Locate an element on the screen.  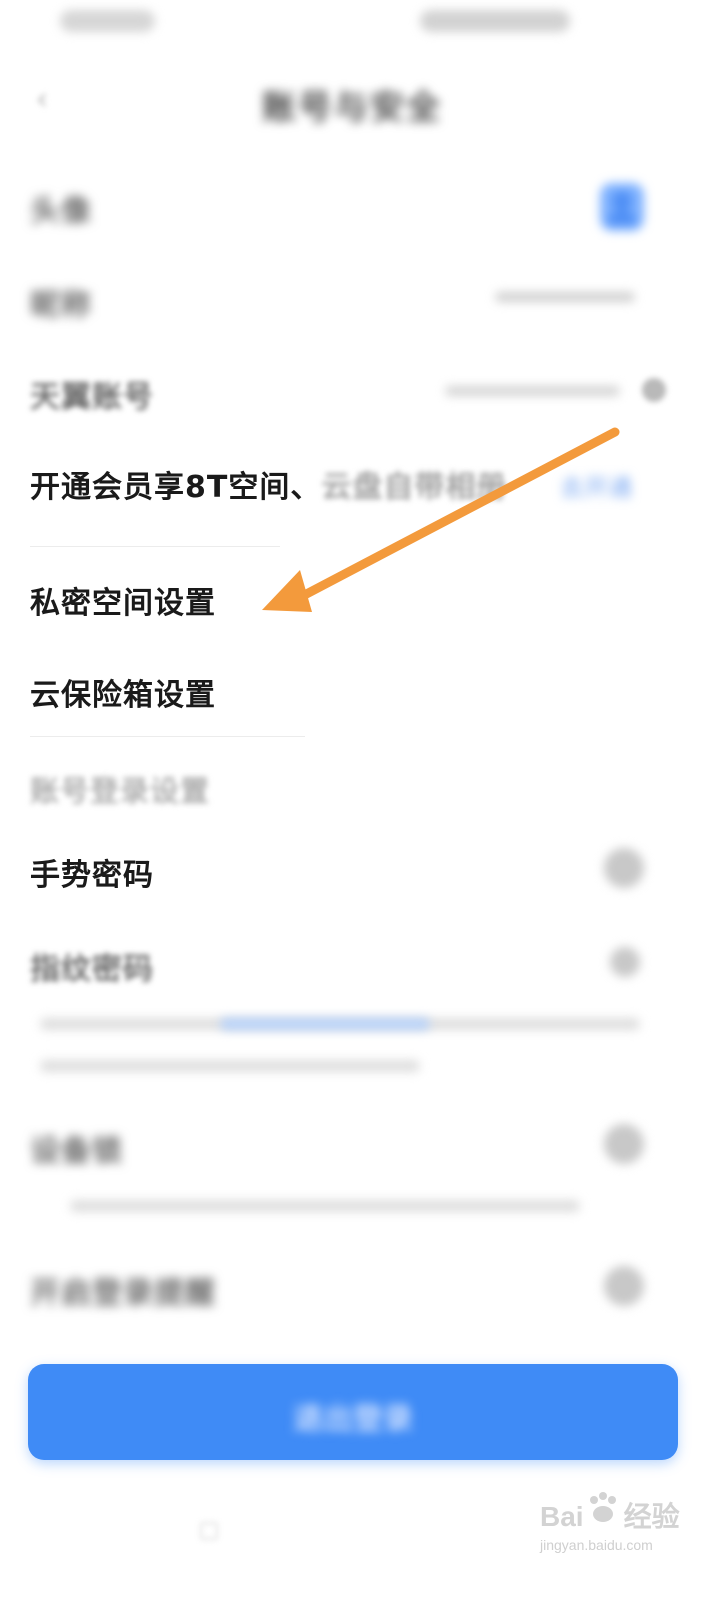
arrow-annotation-icon is located at coordinates (441, 519).